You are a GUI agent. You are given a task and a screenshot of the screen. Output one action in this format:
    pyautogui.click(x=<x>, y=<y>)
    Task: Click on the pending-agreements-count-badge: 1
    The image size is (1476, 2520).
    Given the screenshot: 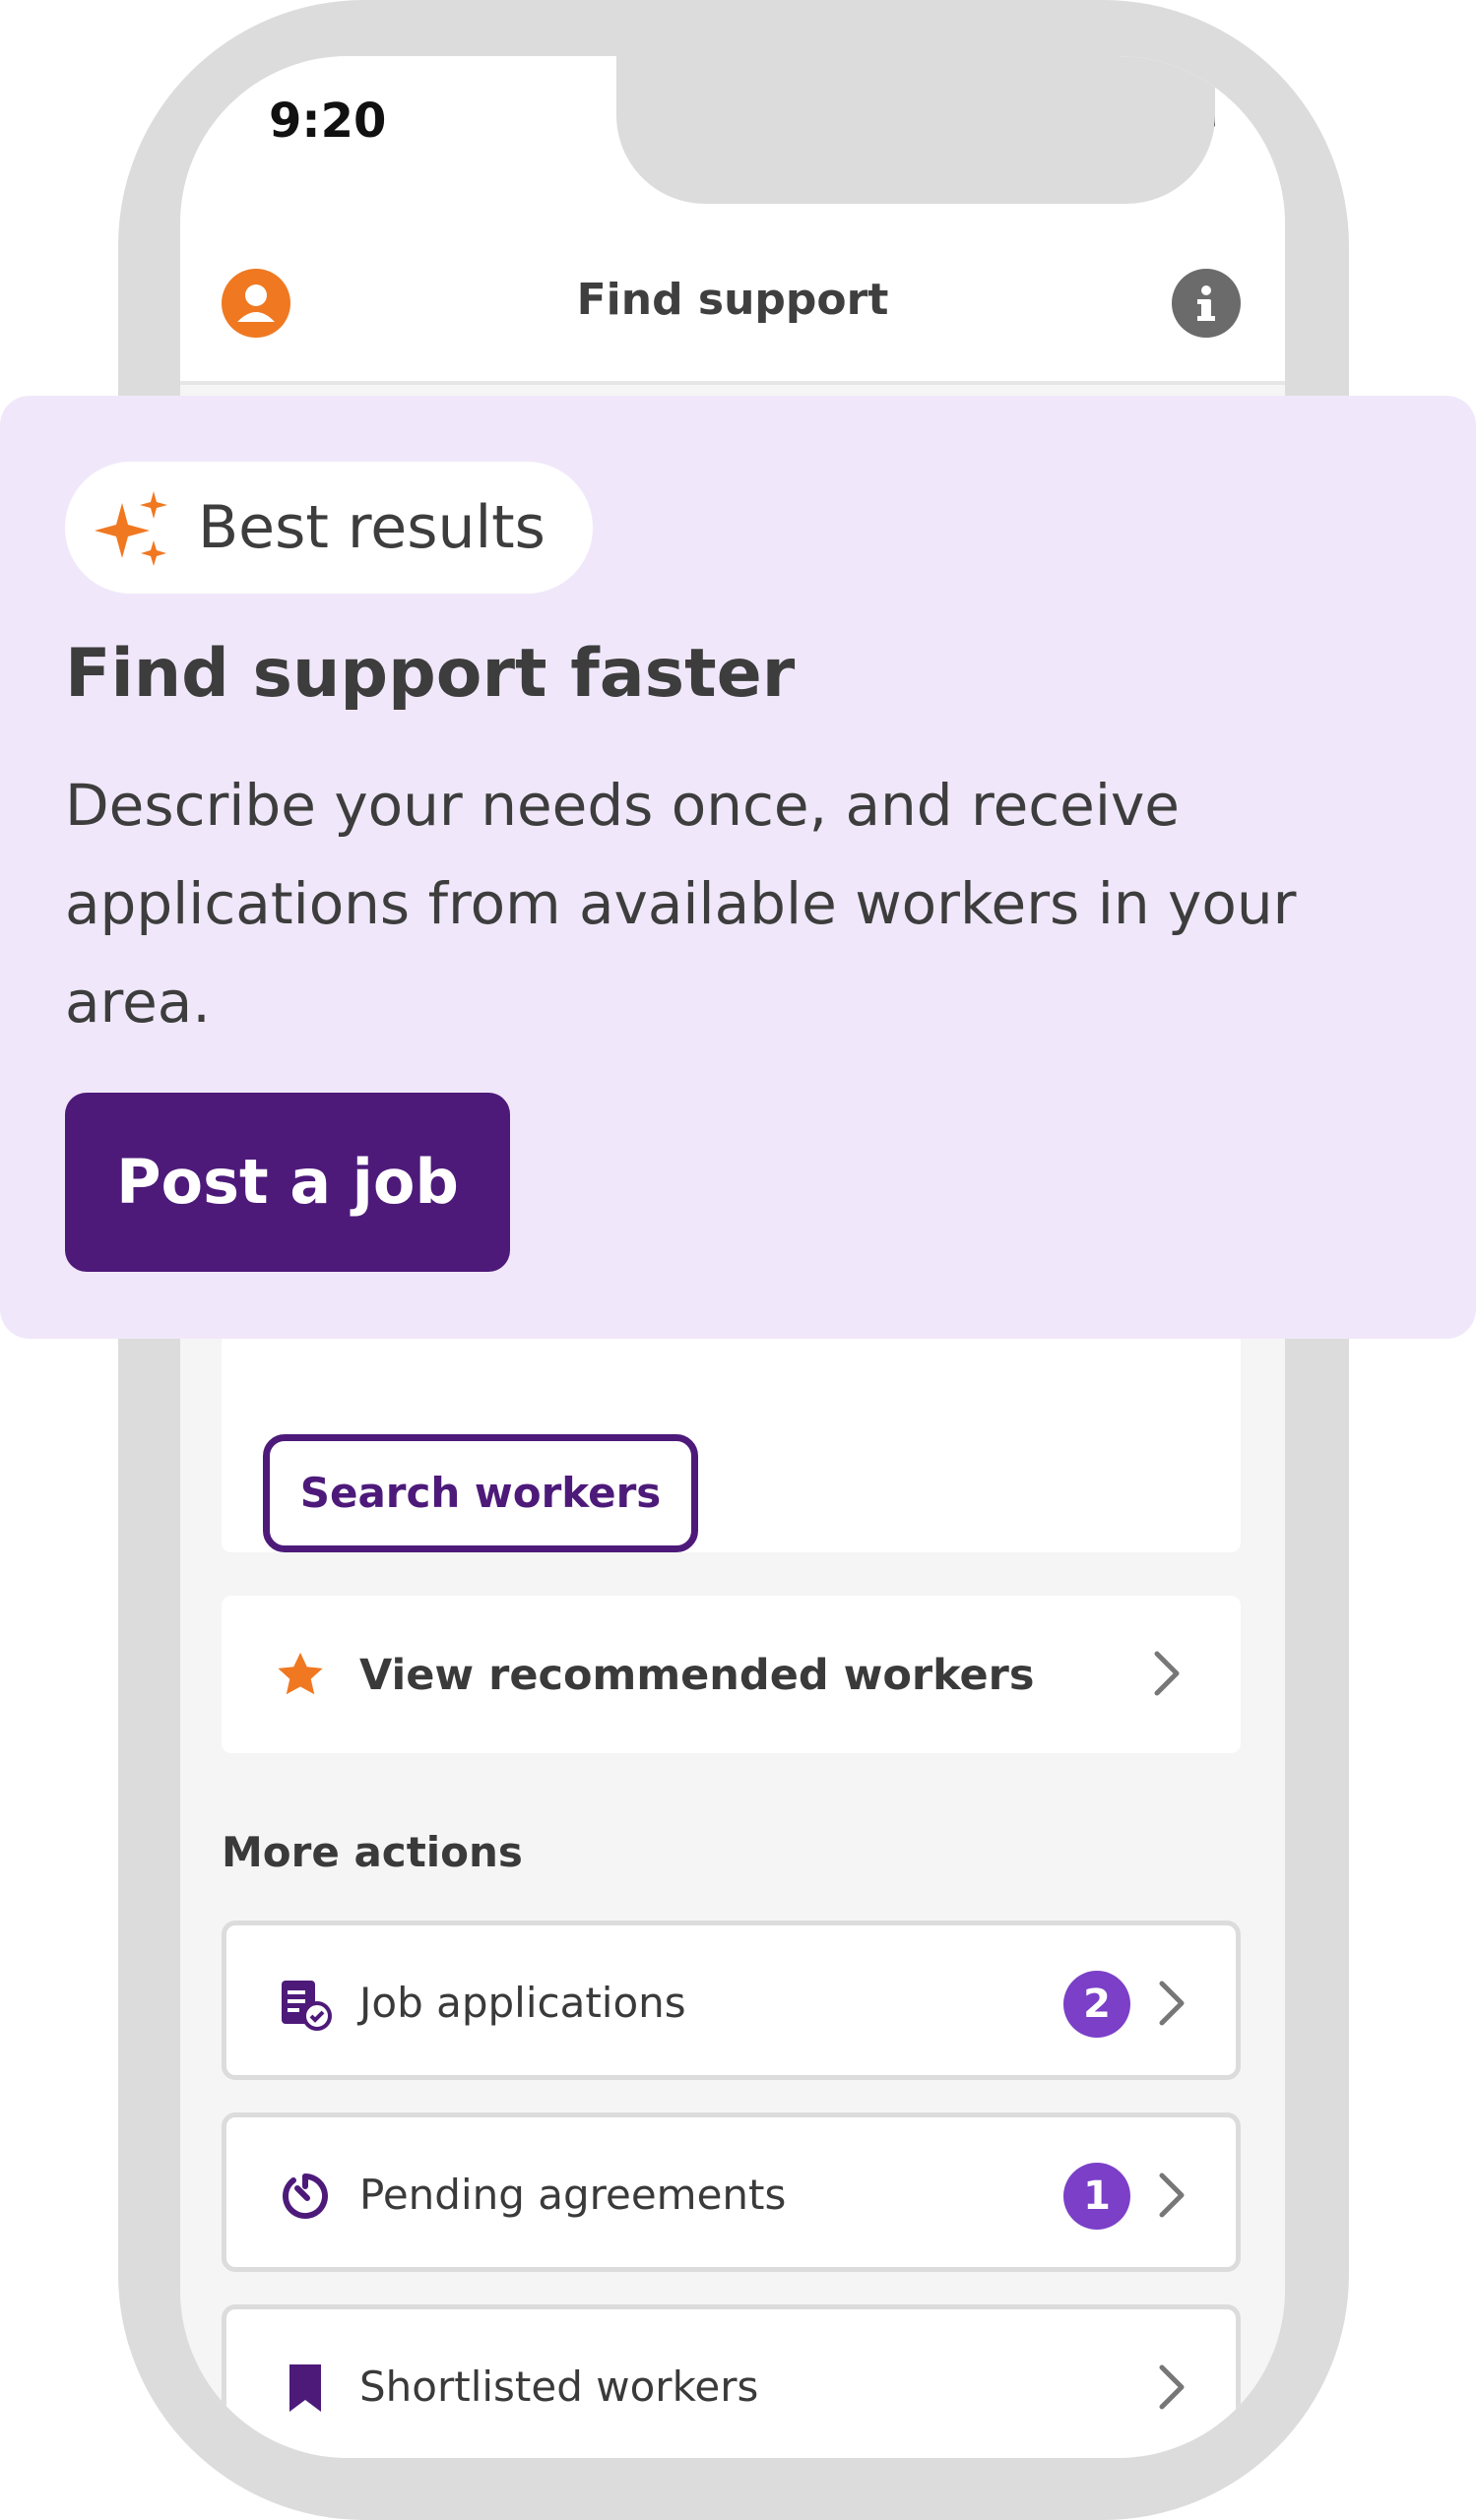 What is the action you would take?
    pyautogui.click(x=1096, y=2196)
    